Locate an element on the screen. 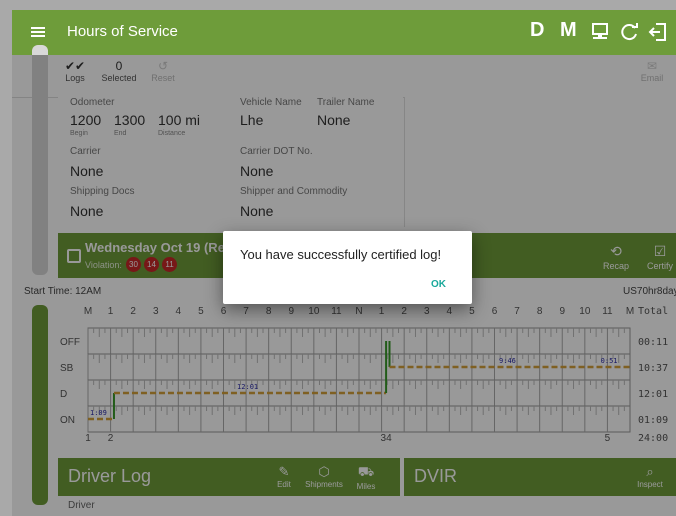 The width and height of the screenshot is (676, 516). trailer-label: Trailer Name is located at coordinates (346, 102).